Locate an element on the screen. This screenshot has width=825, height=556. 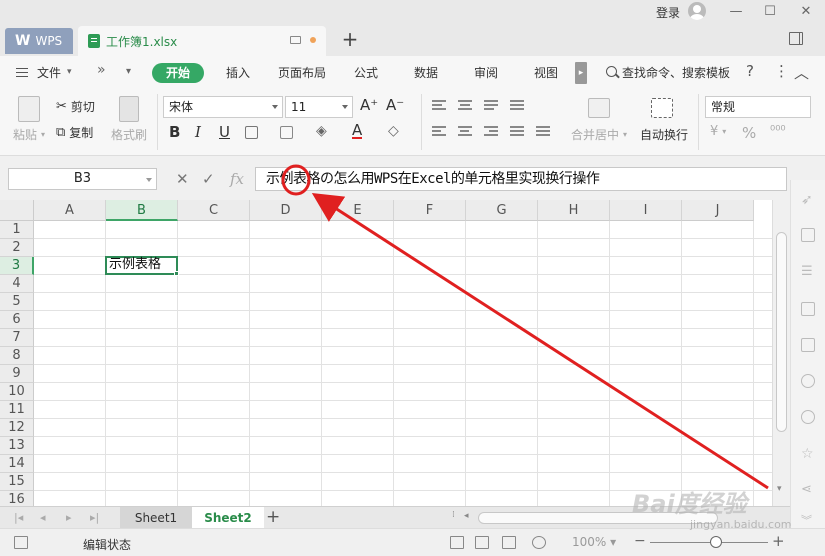
formula-input: 示例表格の怎么用WPS在Excel的单元格里实现换行操作 is located at coordinates (521, 179).